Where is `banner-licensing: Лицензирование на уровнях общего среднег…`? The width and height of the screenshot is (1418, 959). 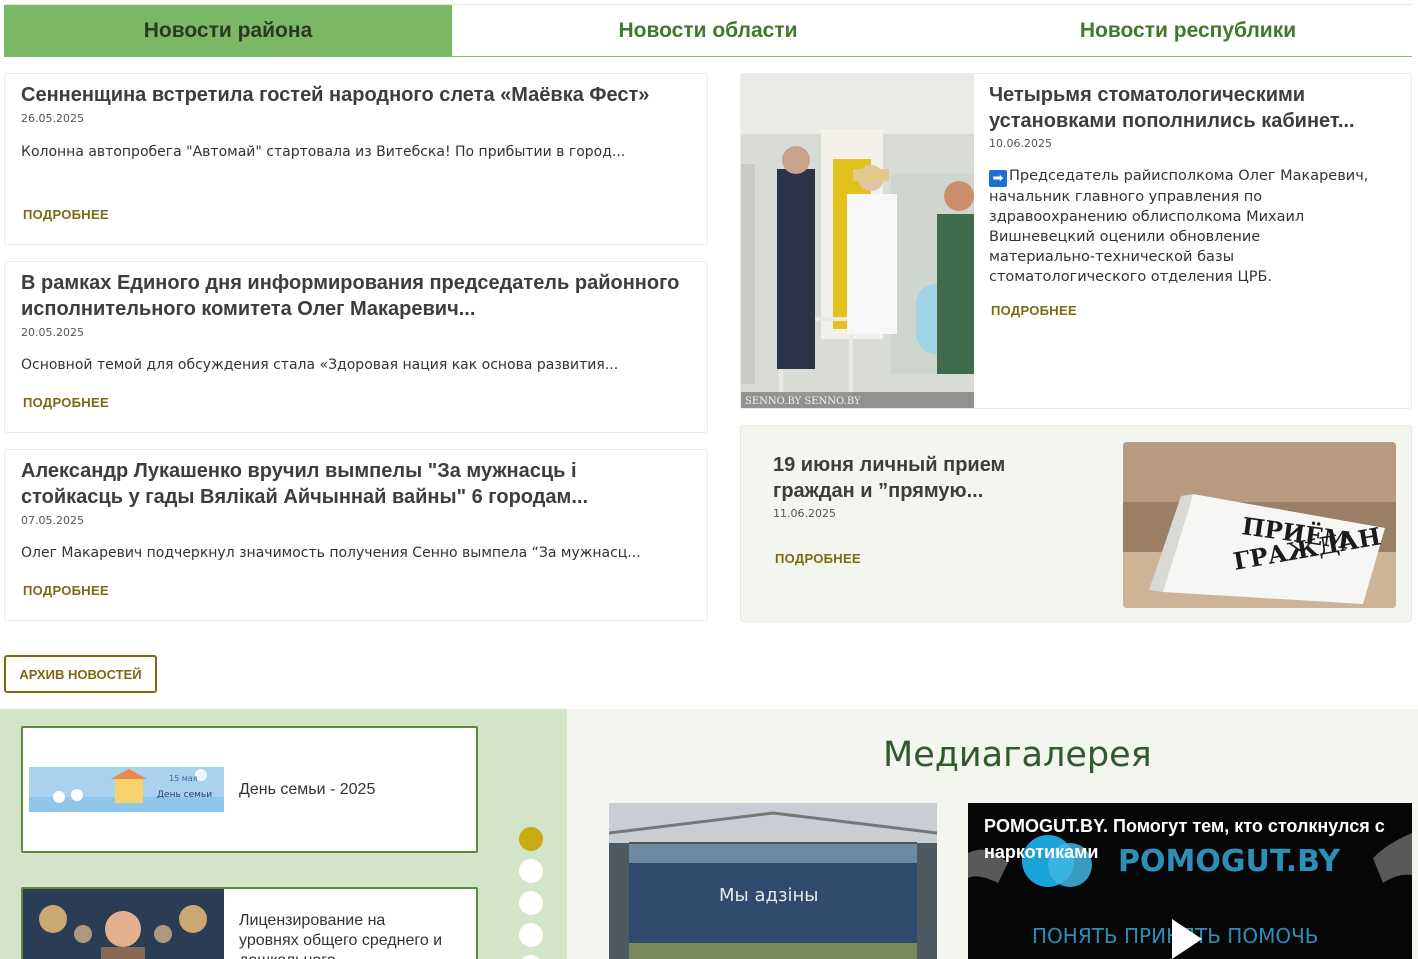 banner-licensing: Лицензирование на уровнях общего среднег… is located at coordinates (249, 923).